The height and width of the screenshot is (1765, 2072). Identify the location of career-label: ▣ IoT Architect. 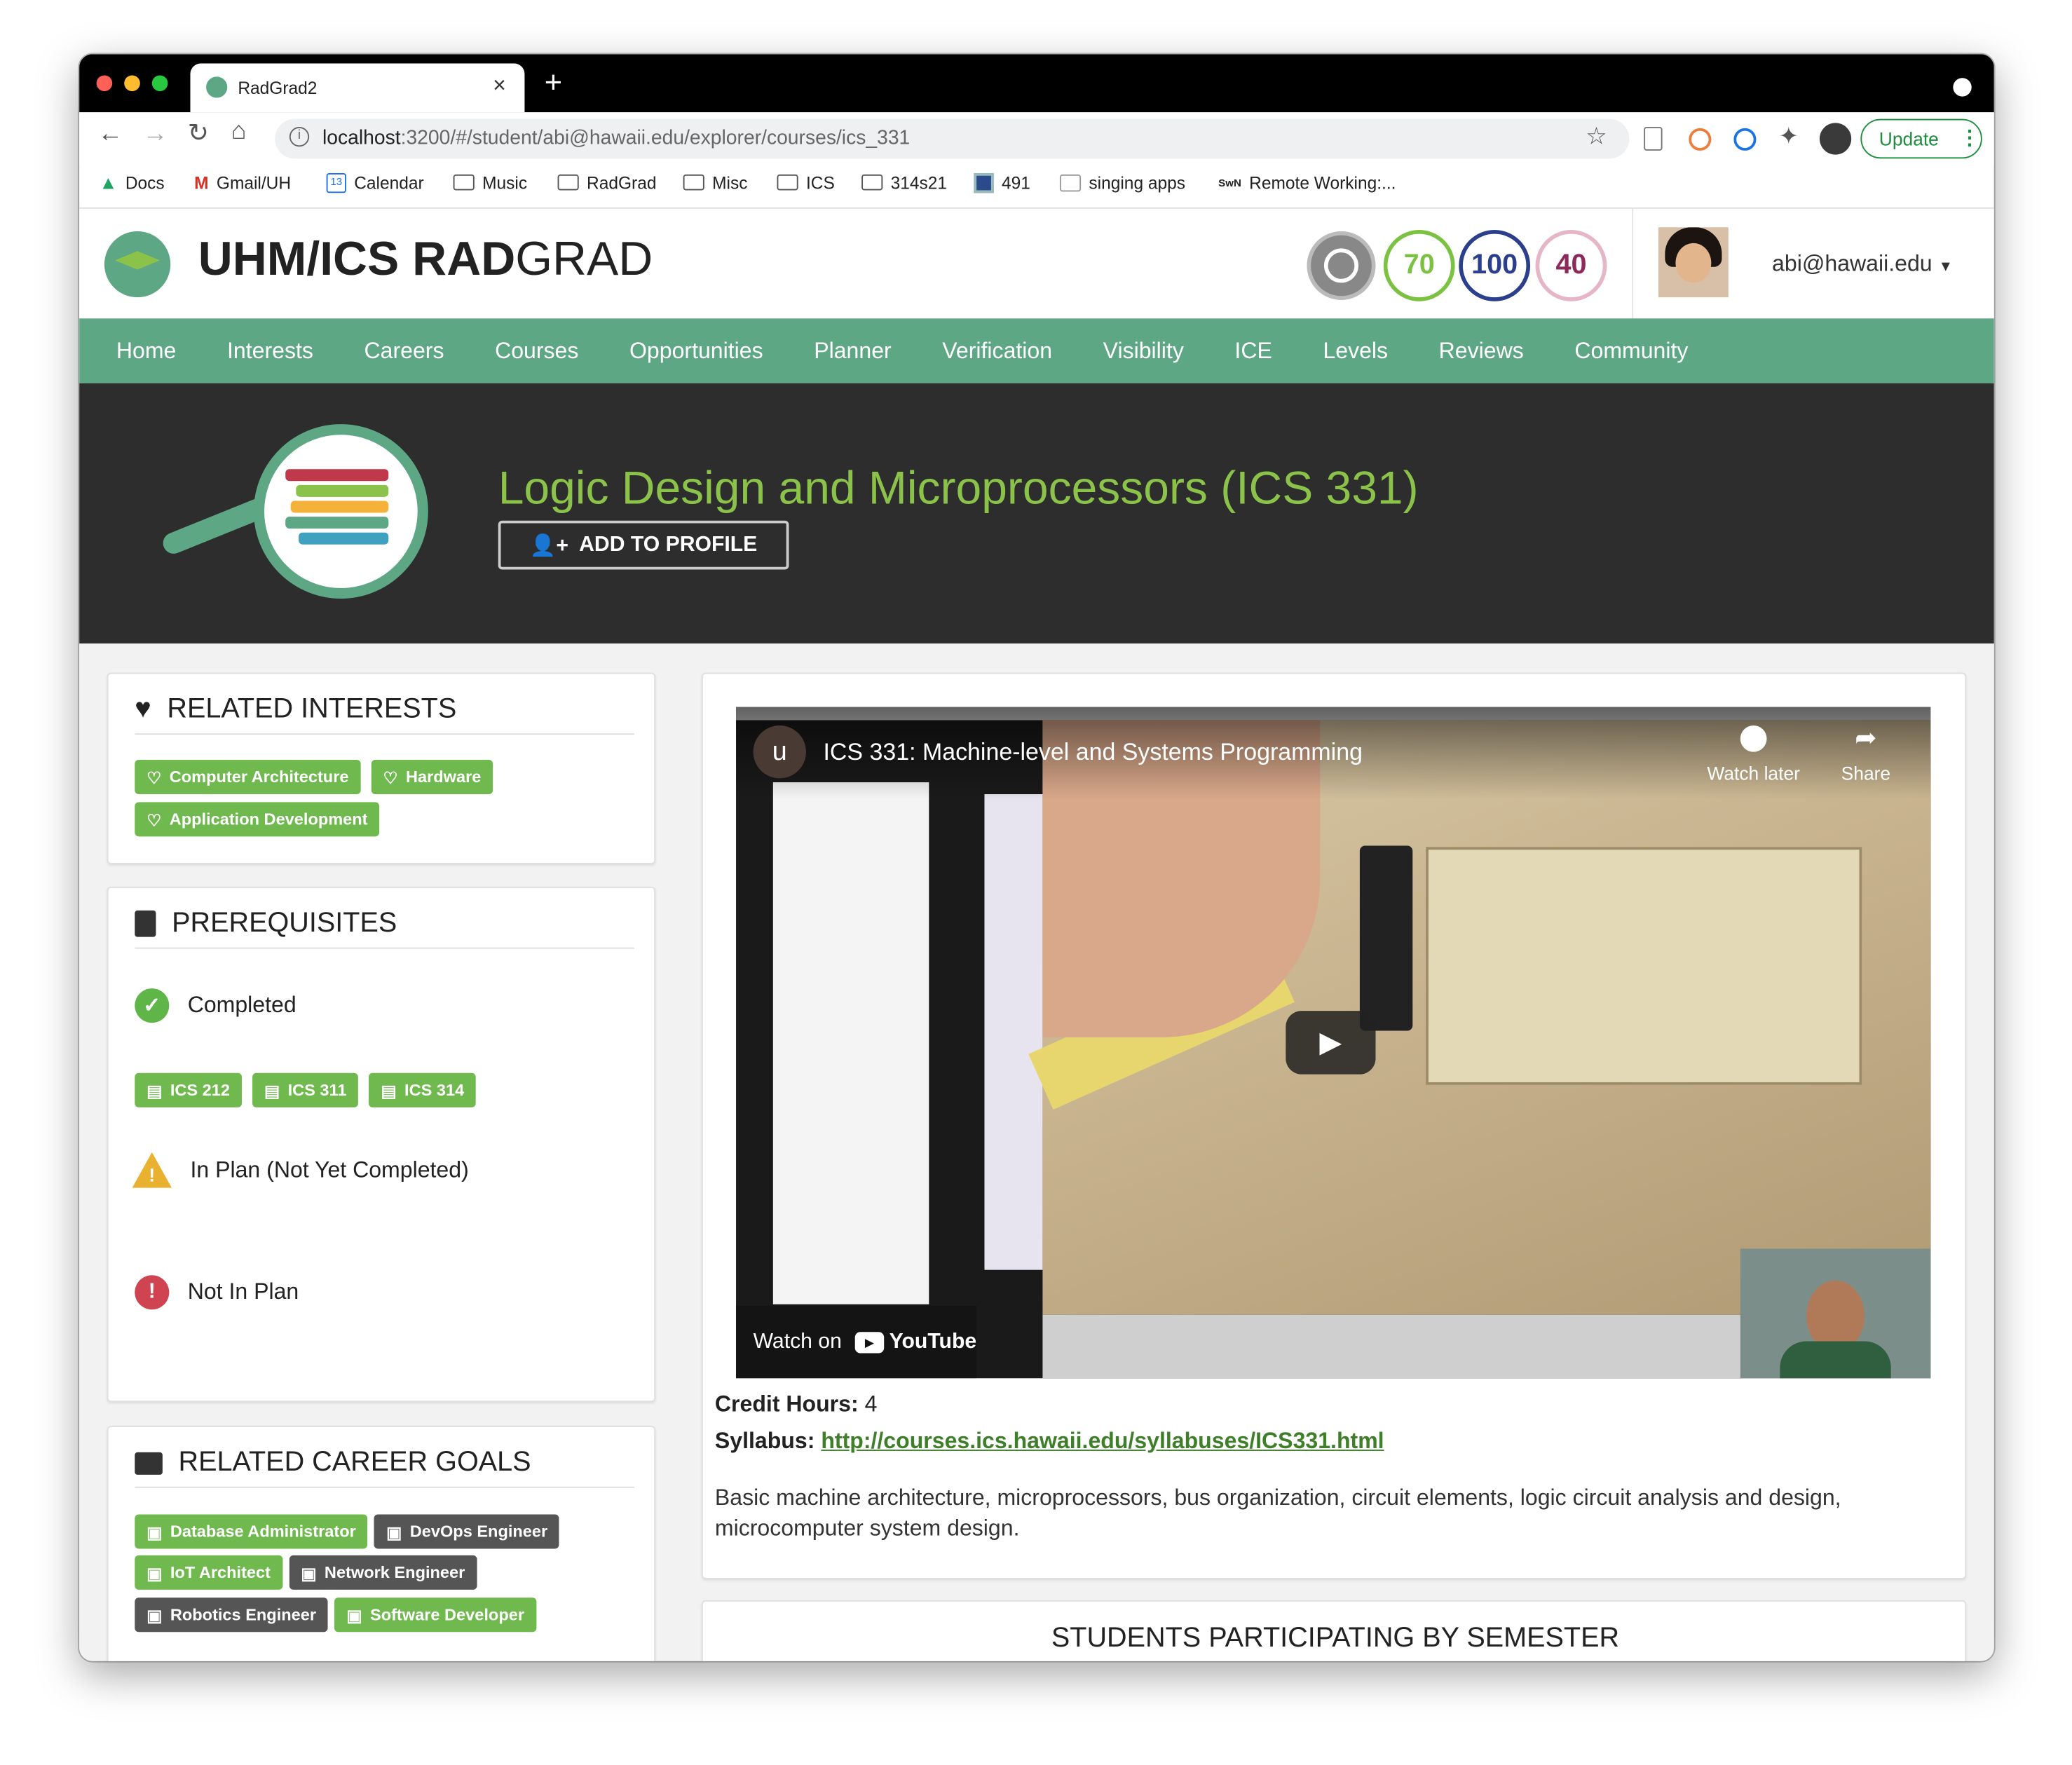
(208, 1572).